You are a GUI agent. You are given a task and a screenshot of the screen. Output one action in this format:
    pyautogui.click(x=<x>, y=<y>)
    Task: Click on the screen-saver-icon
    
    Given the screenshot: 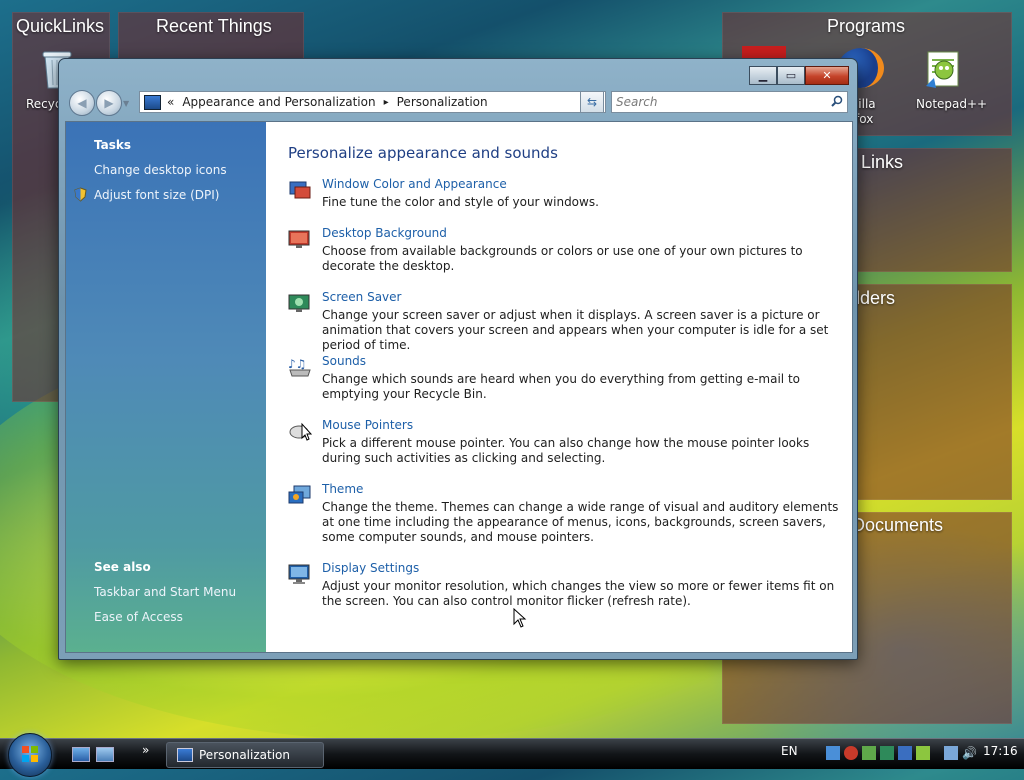 What is the action you would take?
    pyautogui.click(x=300, y=303)
    